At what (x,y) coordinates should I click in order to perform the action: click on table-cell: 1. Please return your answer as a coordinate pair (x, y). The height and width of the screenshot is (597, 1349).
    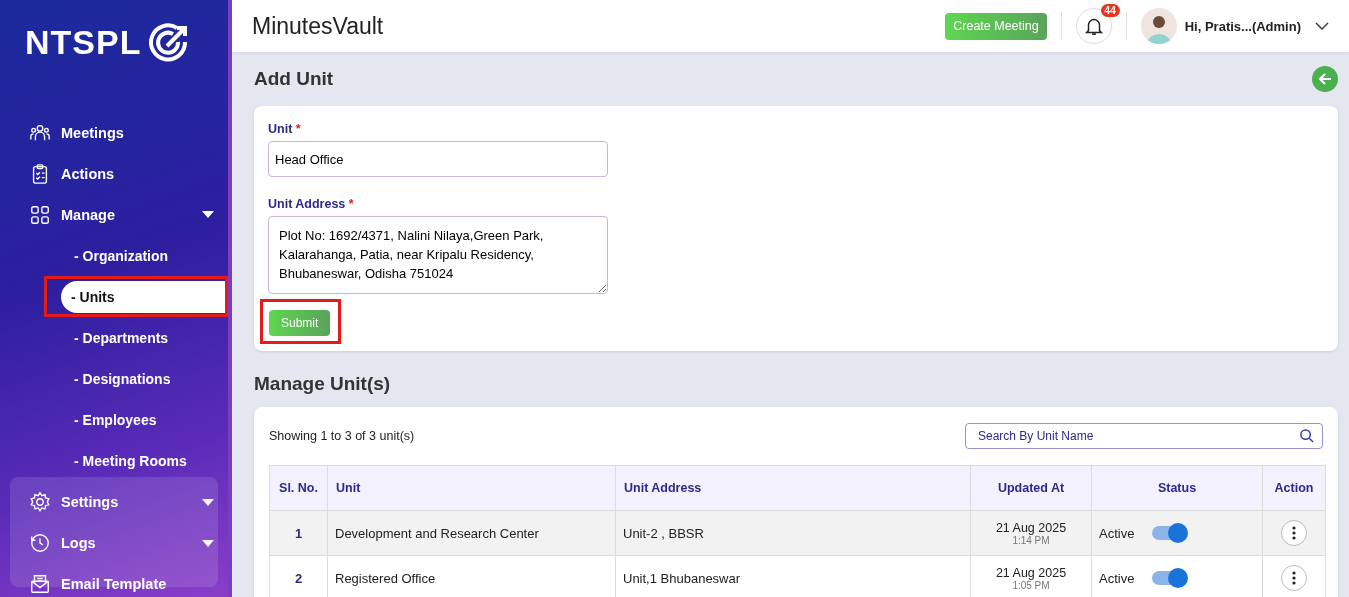
    Looking at the image, I should click on (298, 533).